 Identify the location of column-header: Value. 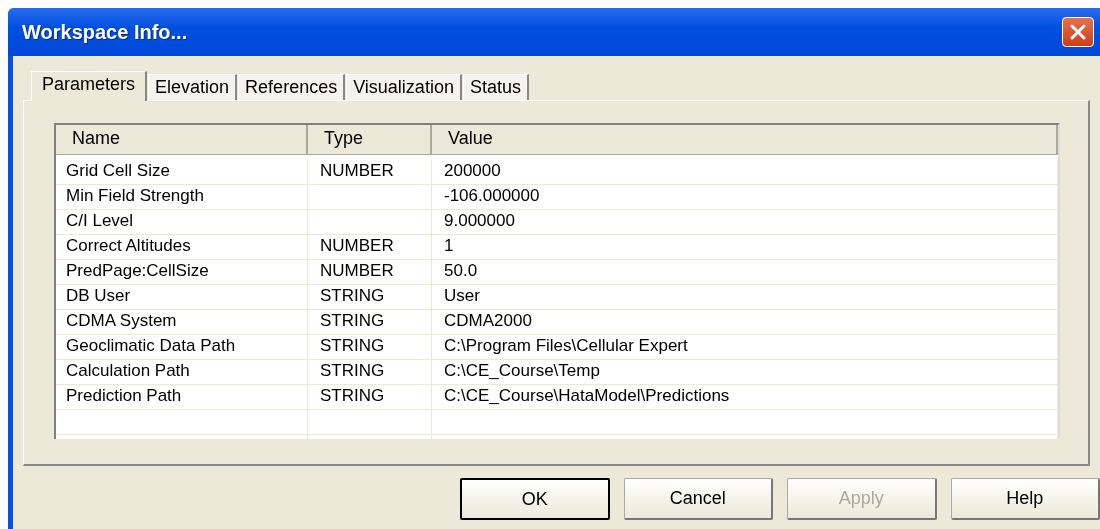
(745, 140).